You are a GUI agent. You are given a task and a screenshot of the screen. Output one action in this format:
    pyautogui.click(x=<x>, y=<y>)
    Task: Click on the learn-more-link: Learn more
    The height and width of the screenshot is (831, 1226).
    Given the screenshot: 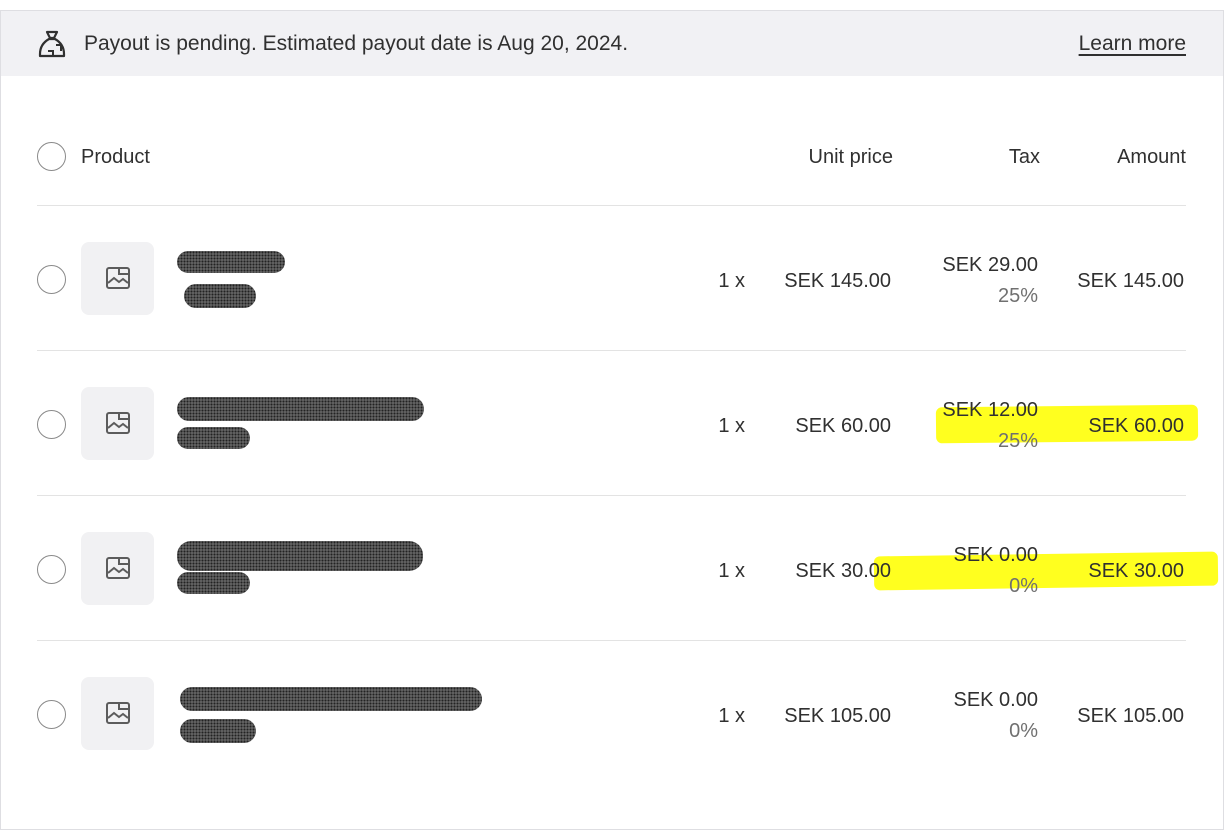 What is the action you would take?
    pyautogui.click(x=1132, y=44)
    